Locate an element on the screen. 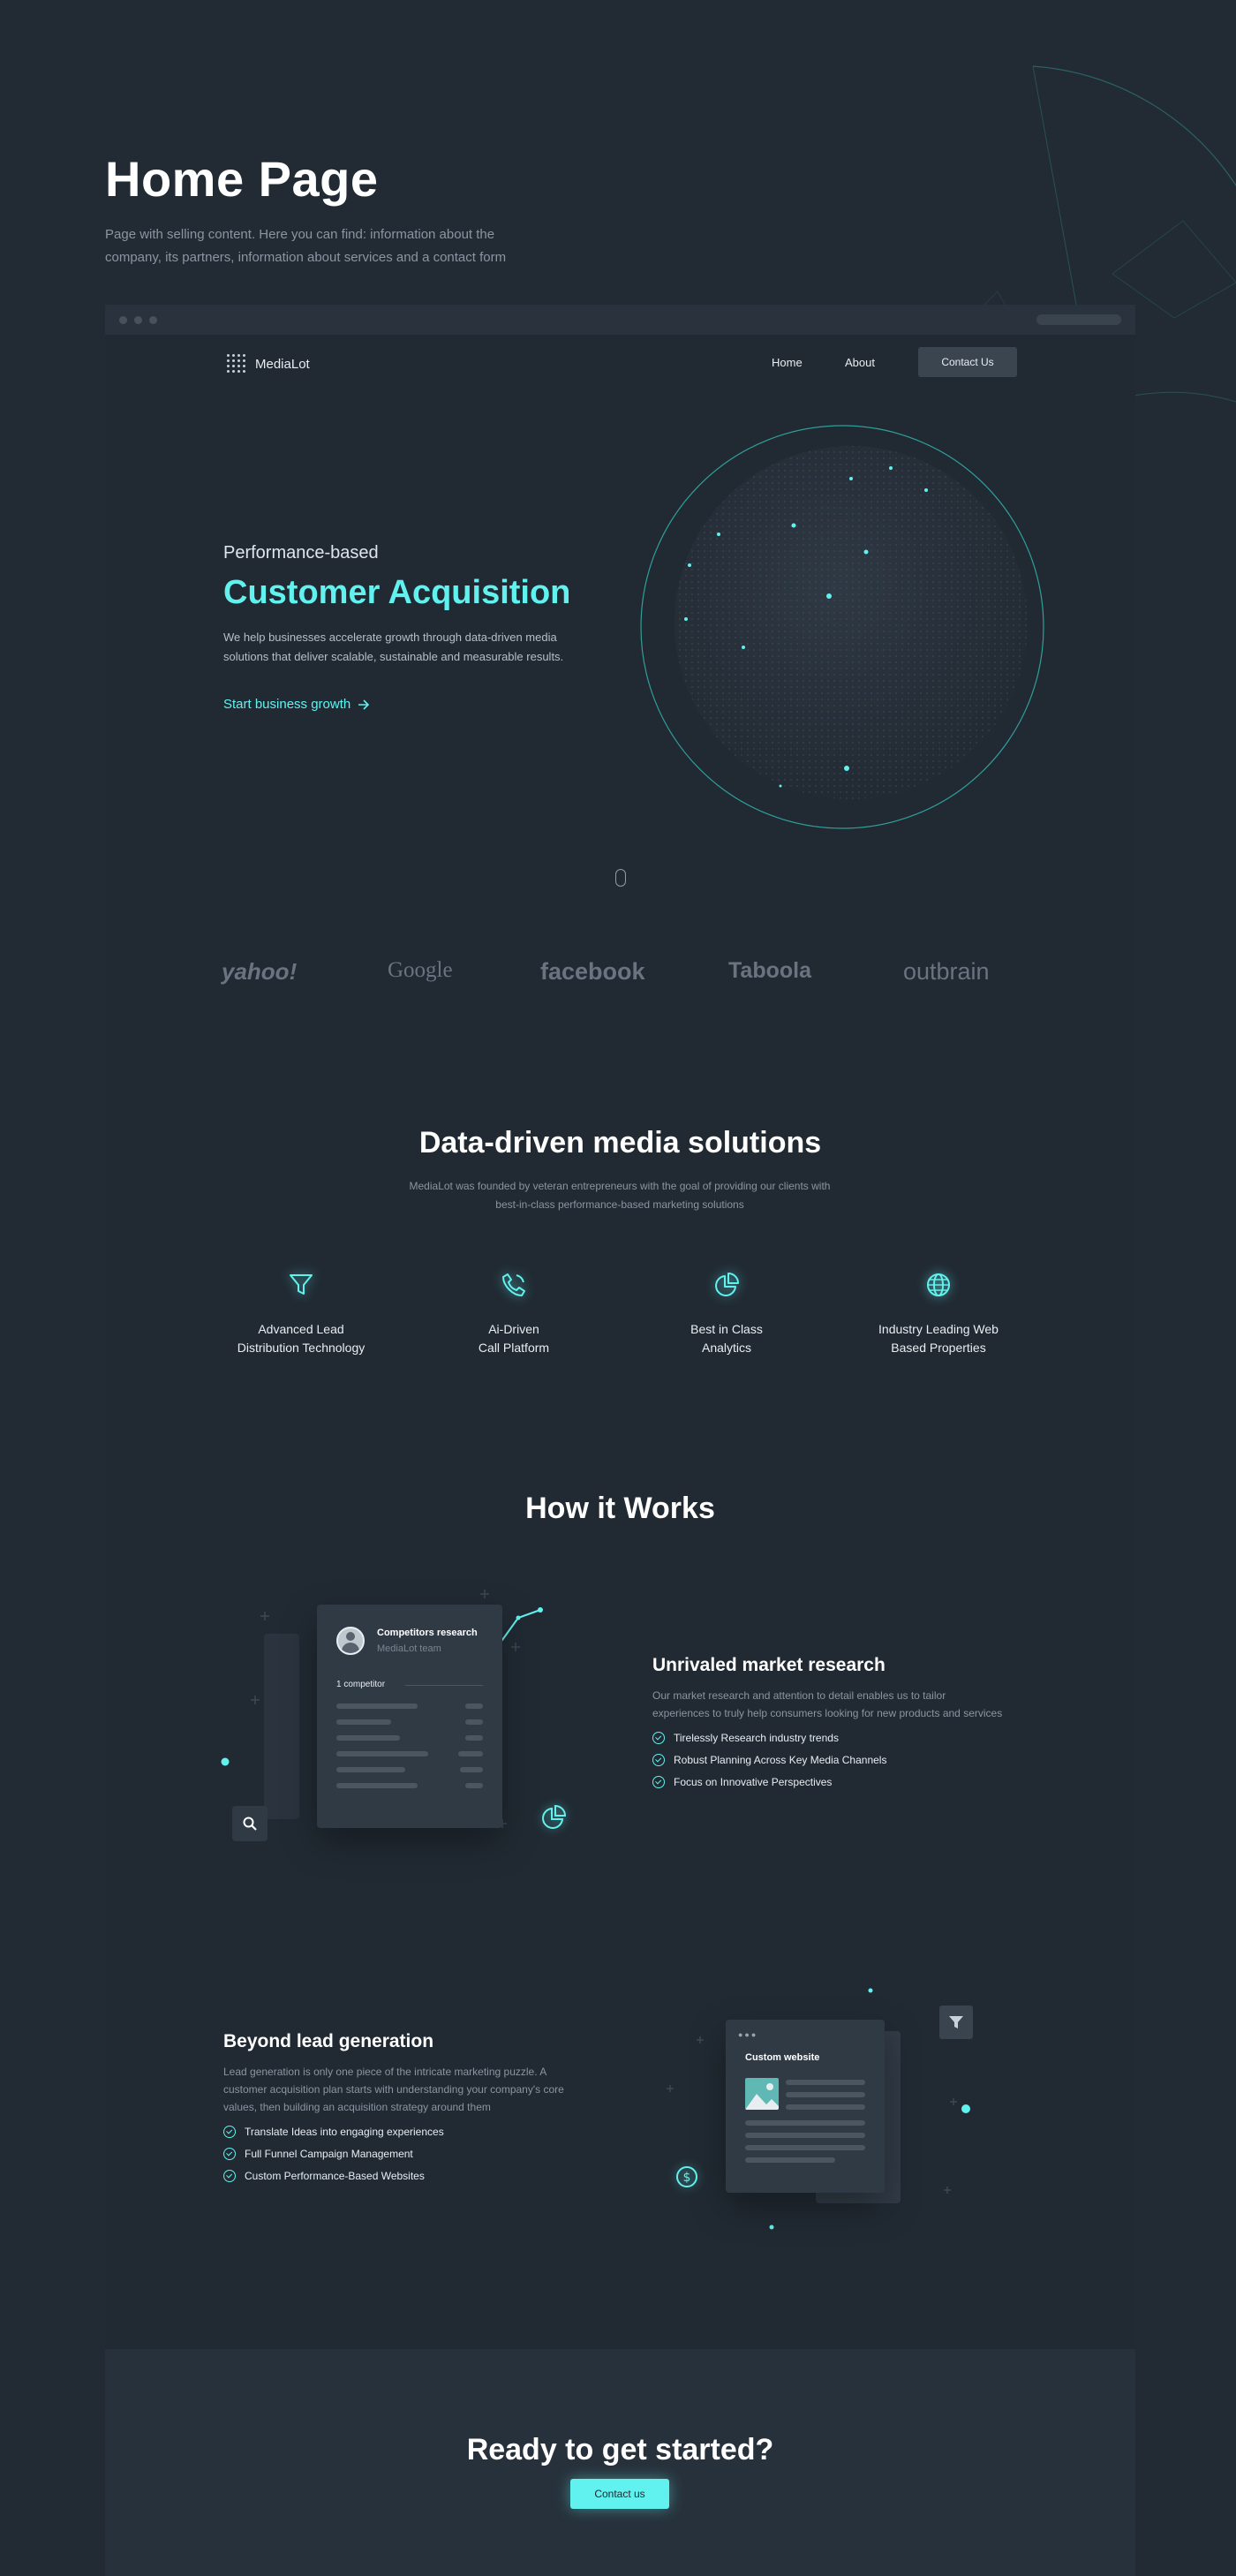 The image size is (1236, 2576). feature-label-line1: Ai-Driven is located at coordinates (514, 1329).